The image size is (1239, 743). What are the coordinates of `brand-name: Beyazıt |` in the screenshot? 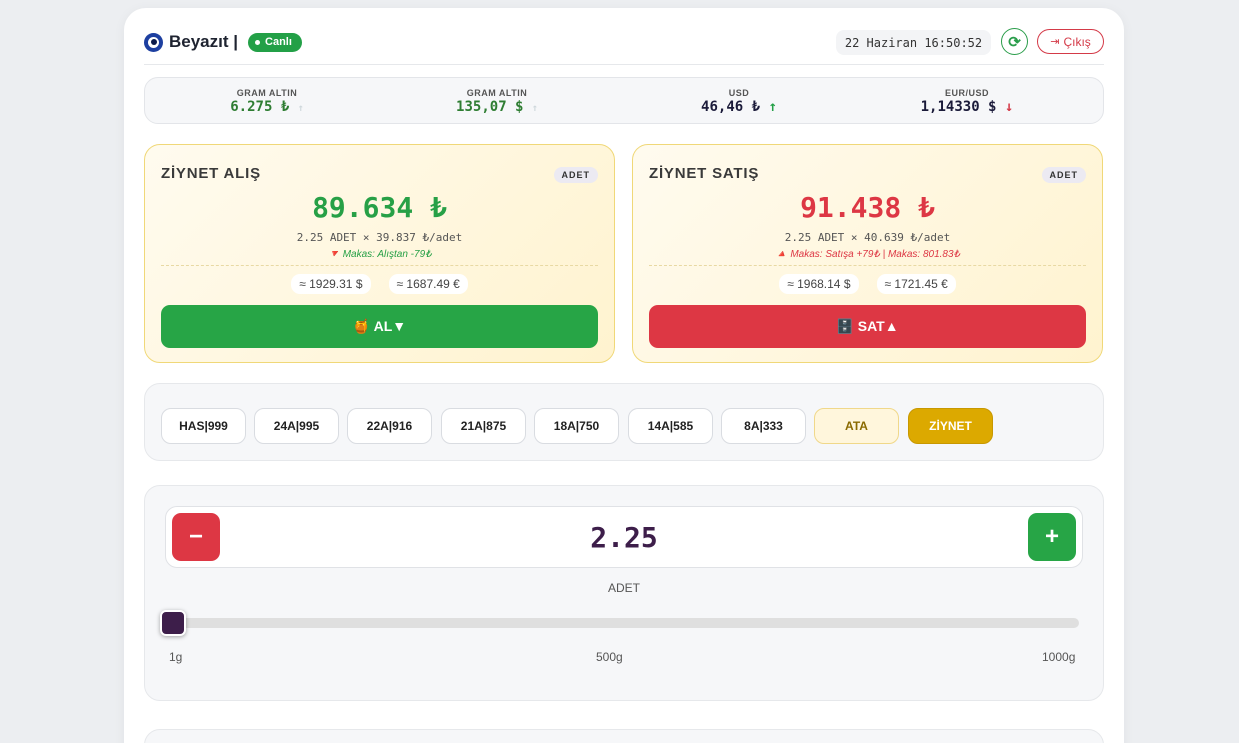 It's located at (204, 41).